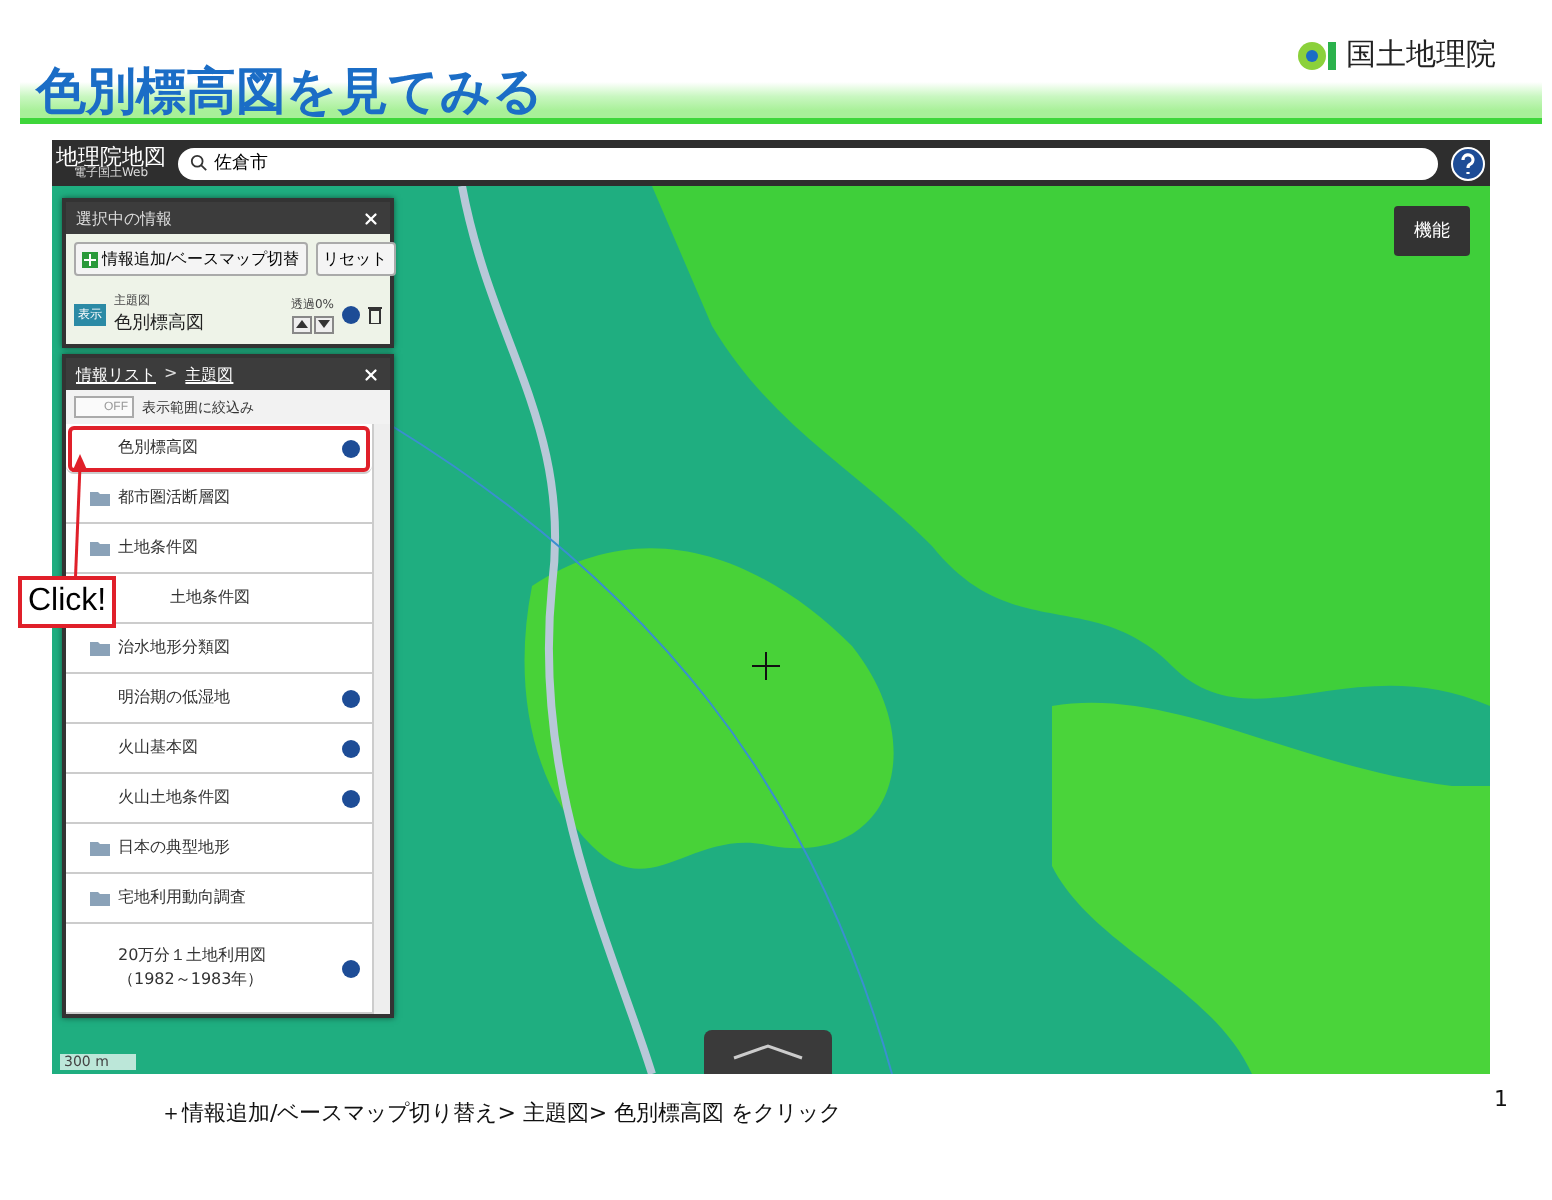 This screenshot has height=1200, width=1552. What do you see at coordinates (160, 323) in the screenshot?
I see `layer-name: 色別標高図` at bounding box center [160, 323].